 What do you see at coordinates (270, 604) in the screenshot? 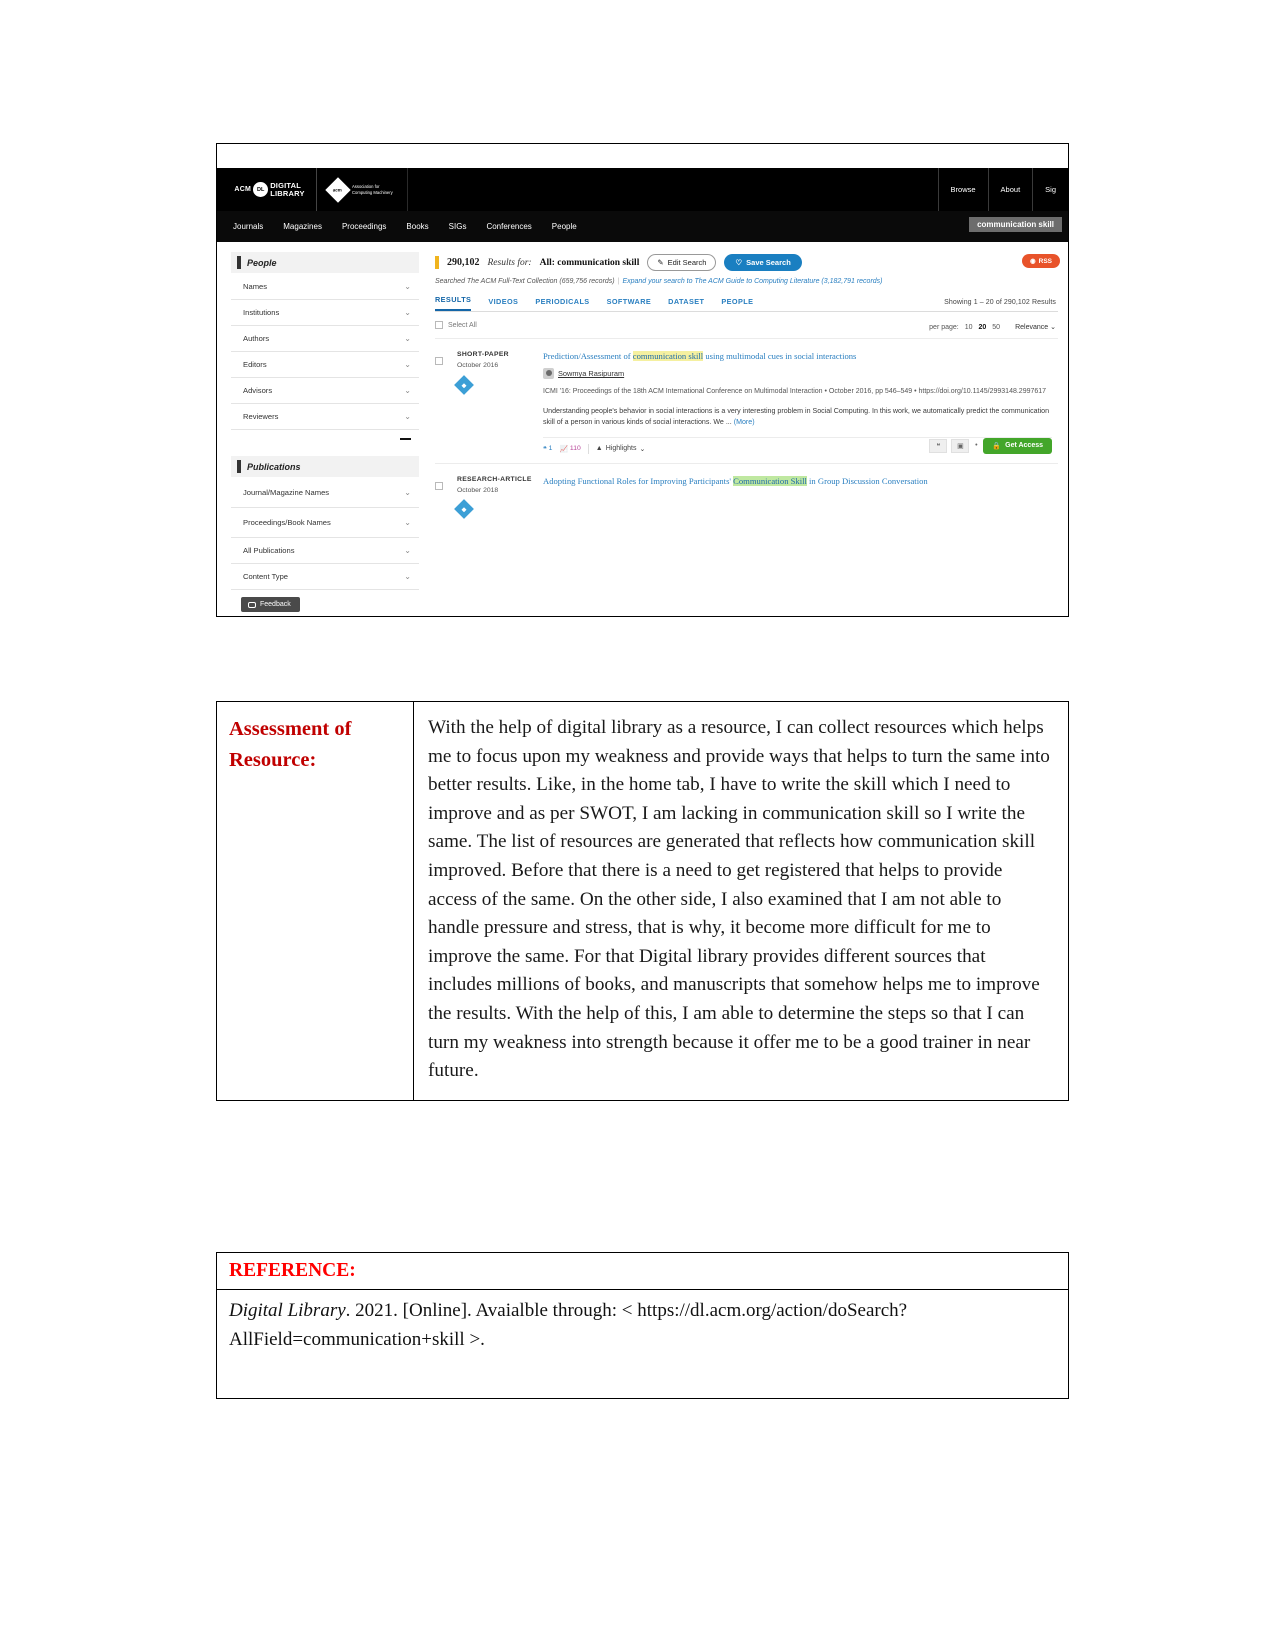
I see `feedback-button: Feedback` at bounding box center [270, 604].